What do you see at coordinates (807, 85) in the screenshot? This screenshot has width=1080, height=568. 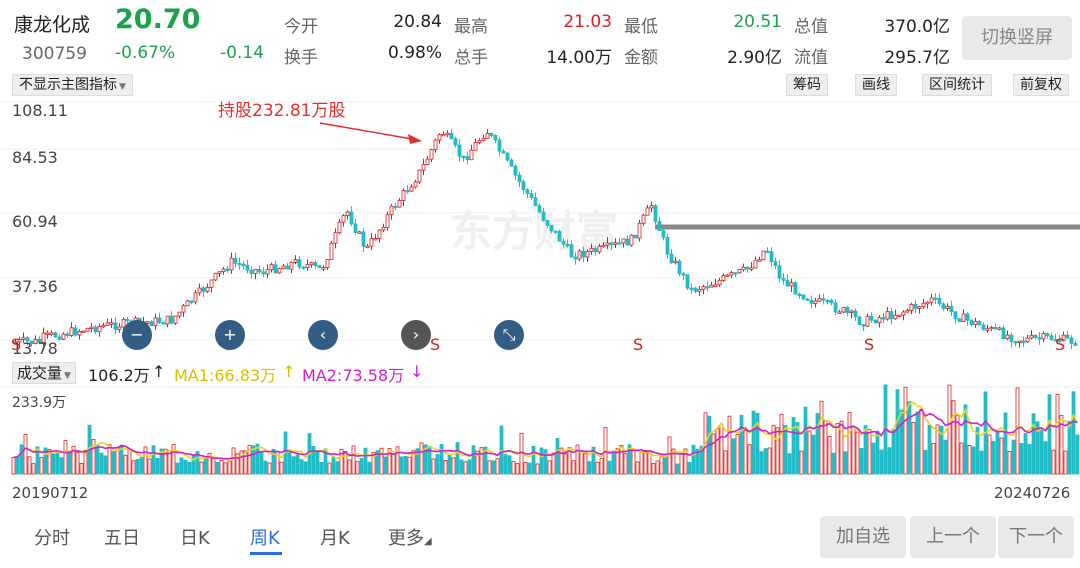 I see `chip-chouma: 筹码` at bounding box center [807, 85].